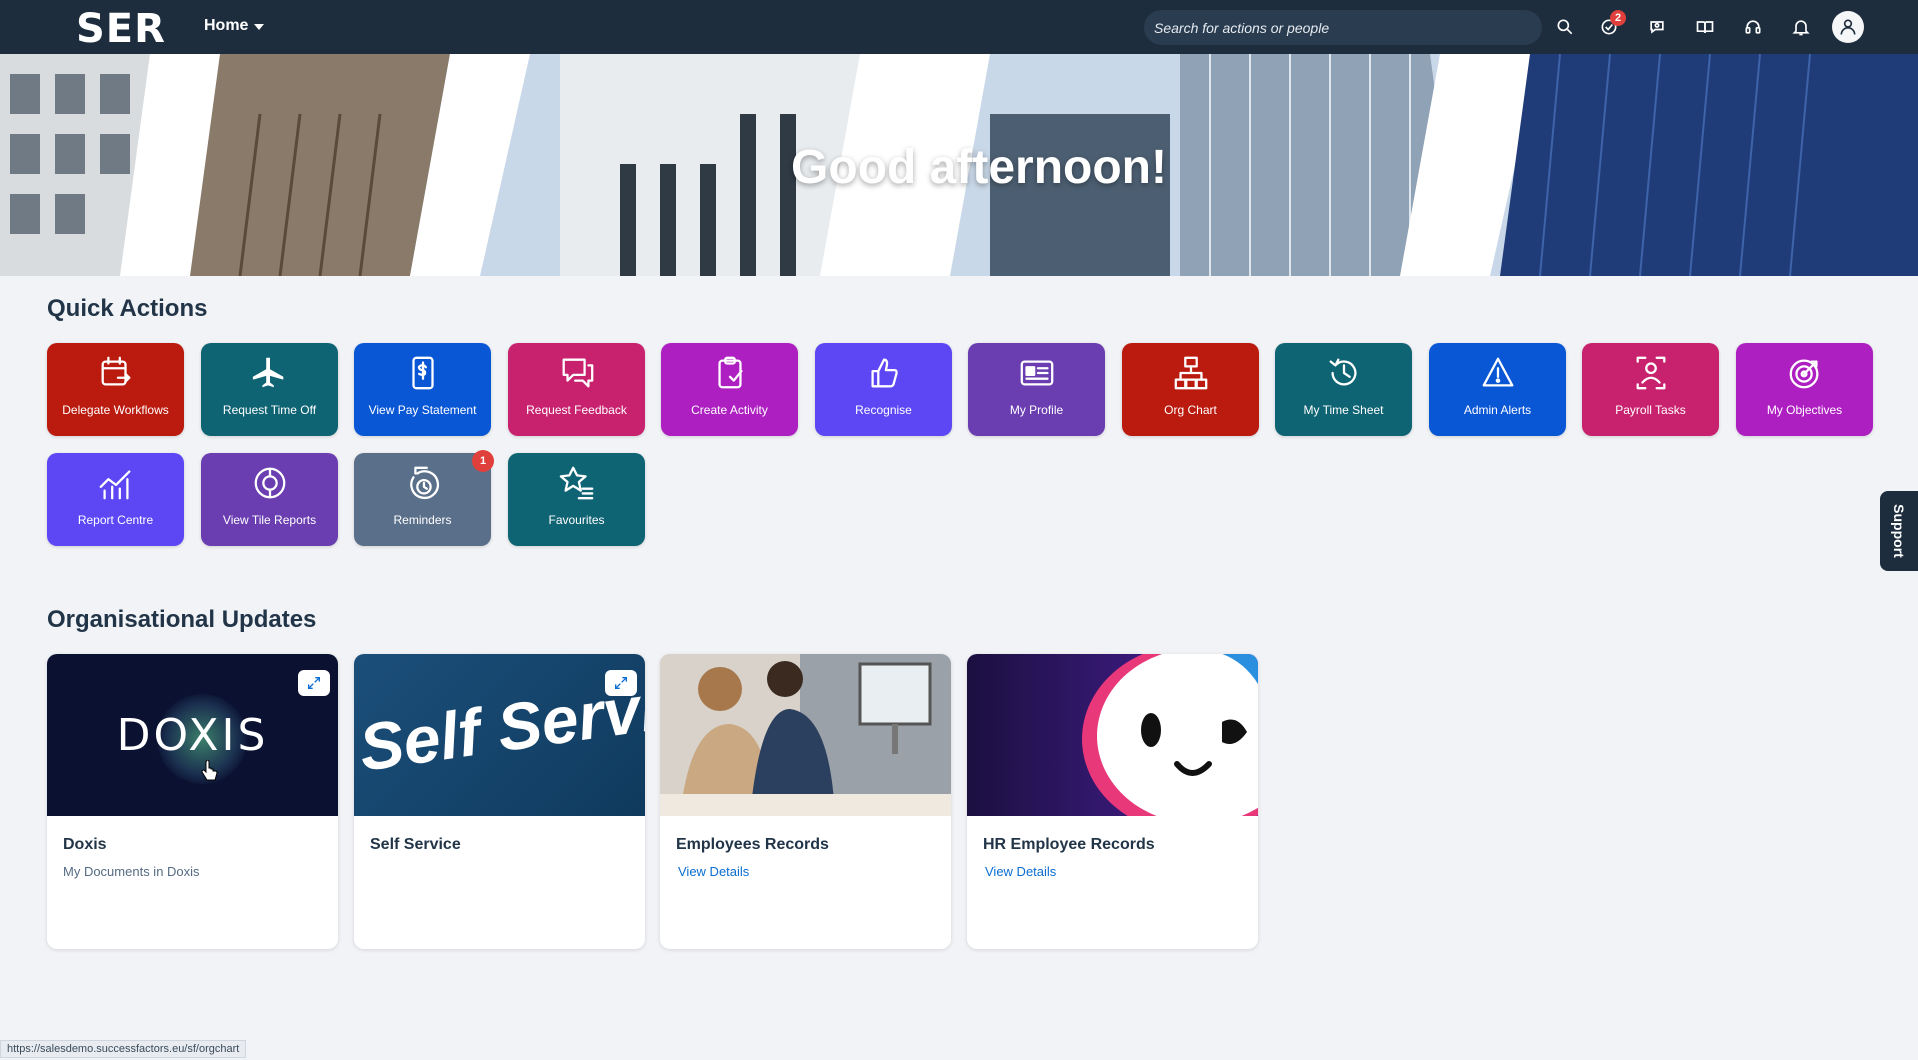 The width and height of the screenshot is (1918, 1060). I want to click on tile-request-feedback: Request Feedback, so click(576, 389).